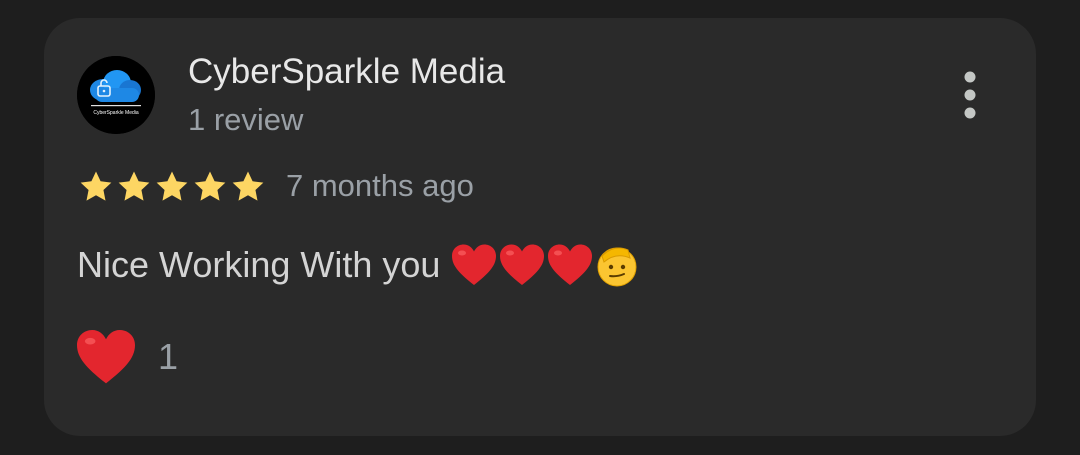 This screenshot has height=455, width=1080. Describe the element at coordinates (380, 185) in the screenshot. I see `review-time: 7 months ago` at that location.